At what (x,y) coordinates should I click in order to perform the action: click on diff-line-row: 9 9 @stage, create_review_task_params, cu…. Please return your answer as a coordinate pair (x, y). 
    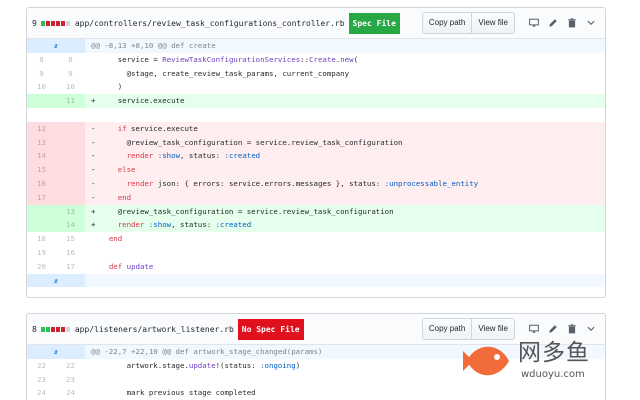
    Looking at the image, I should click on (316, 74).